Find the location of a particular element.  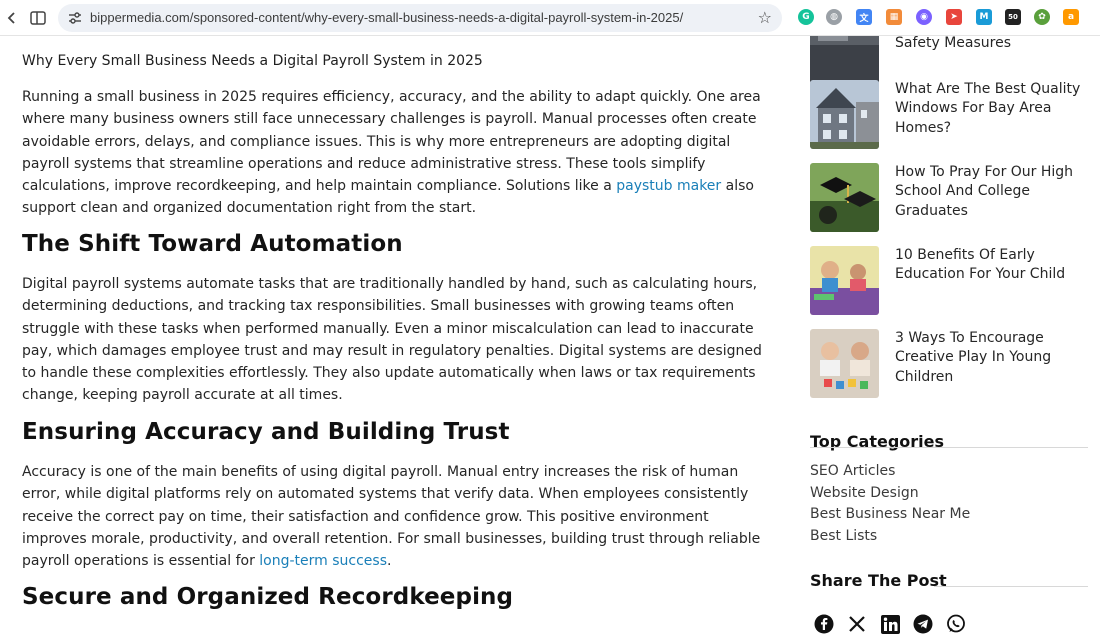

amazon-extension-icon: a is located at coordinates (1071, 17).